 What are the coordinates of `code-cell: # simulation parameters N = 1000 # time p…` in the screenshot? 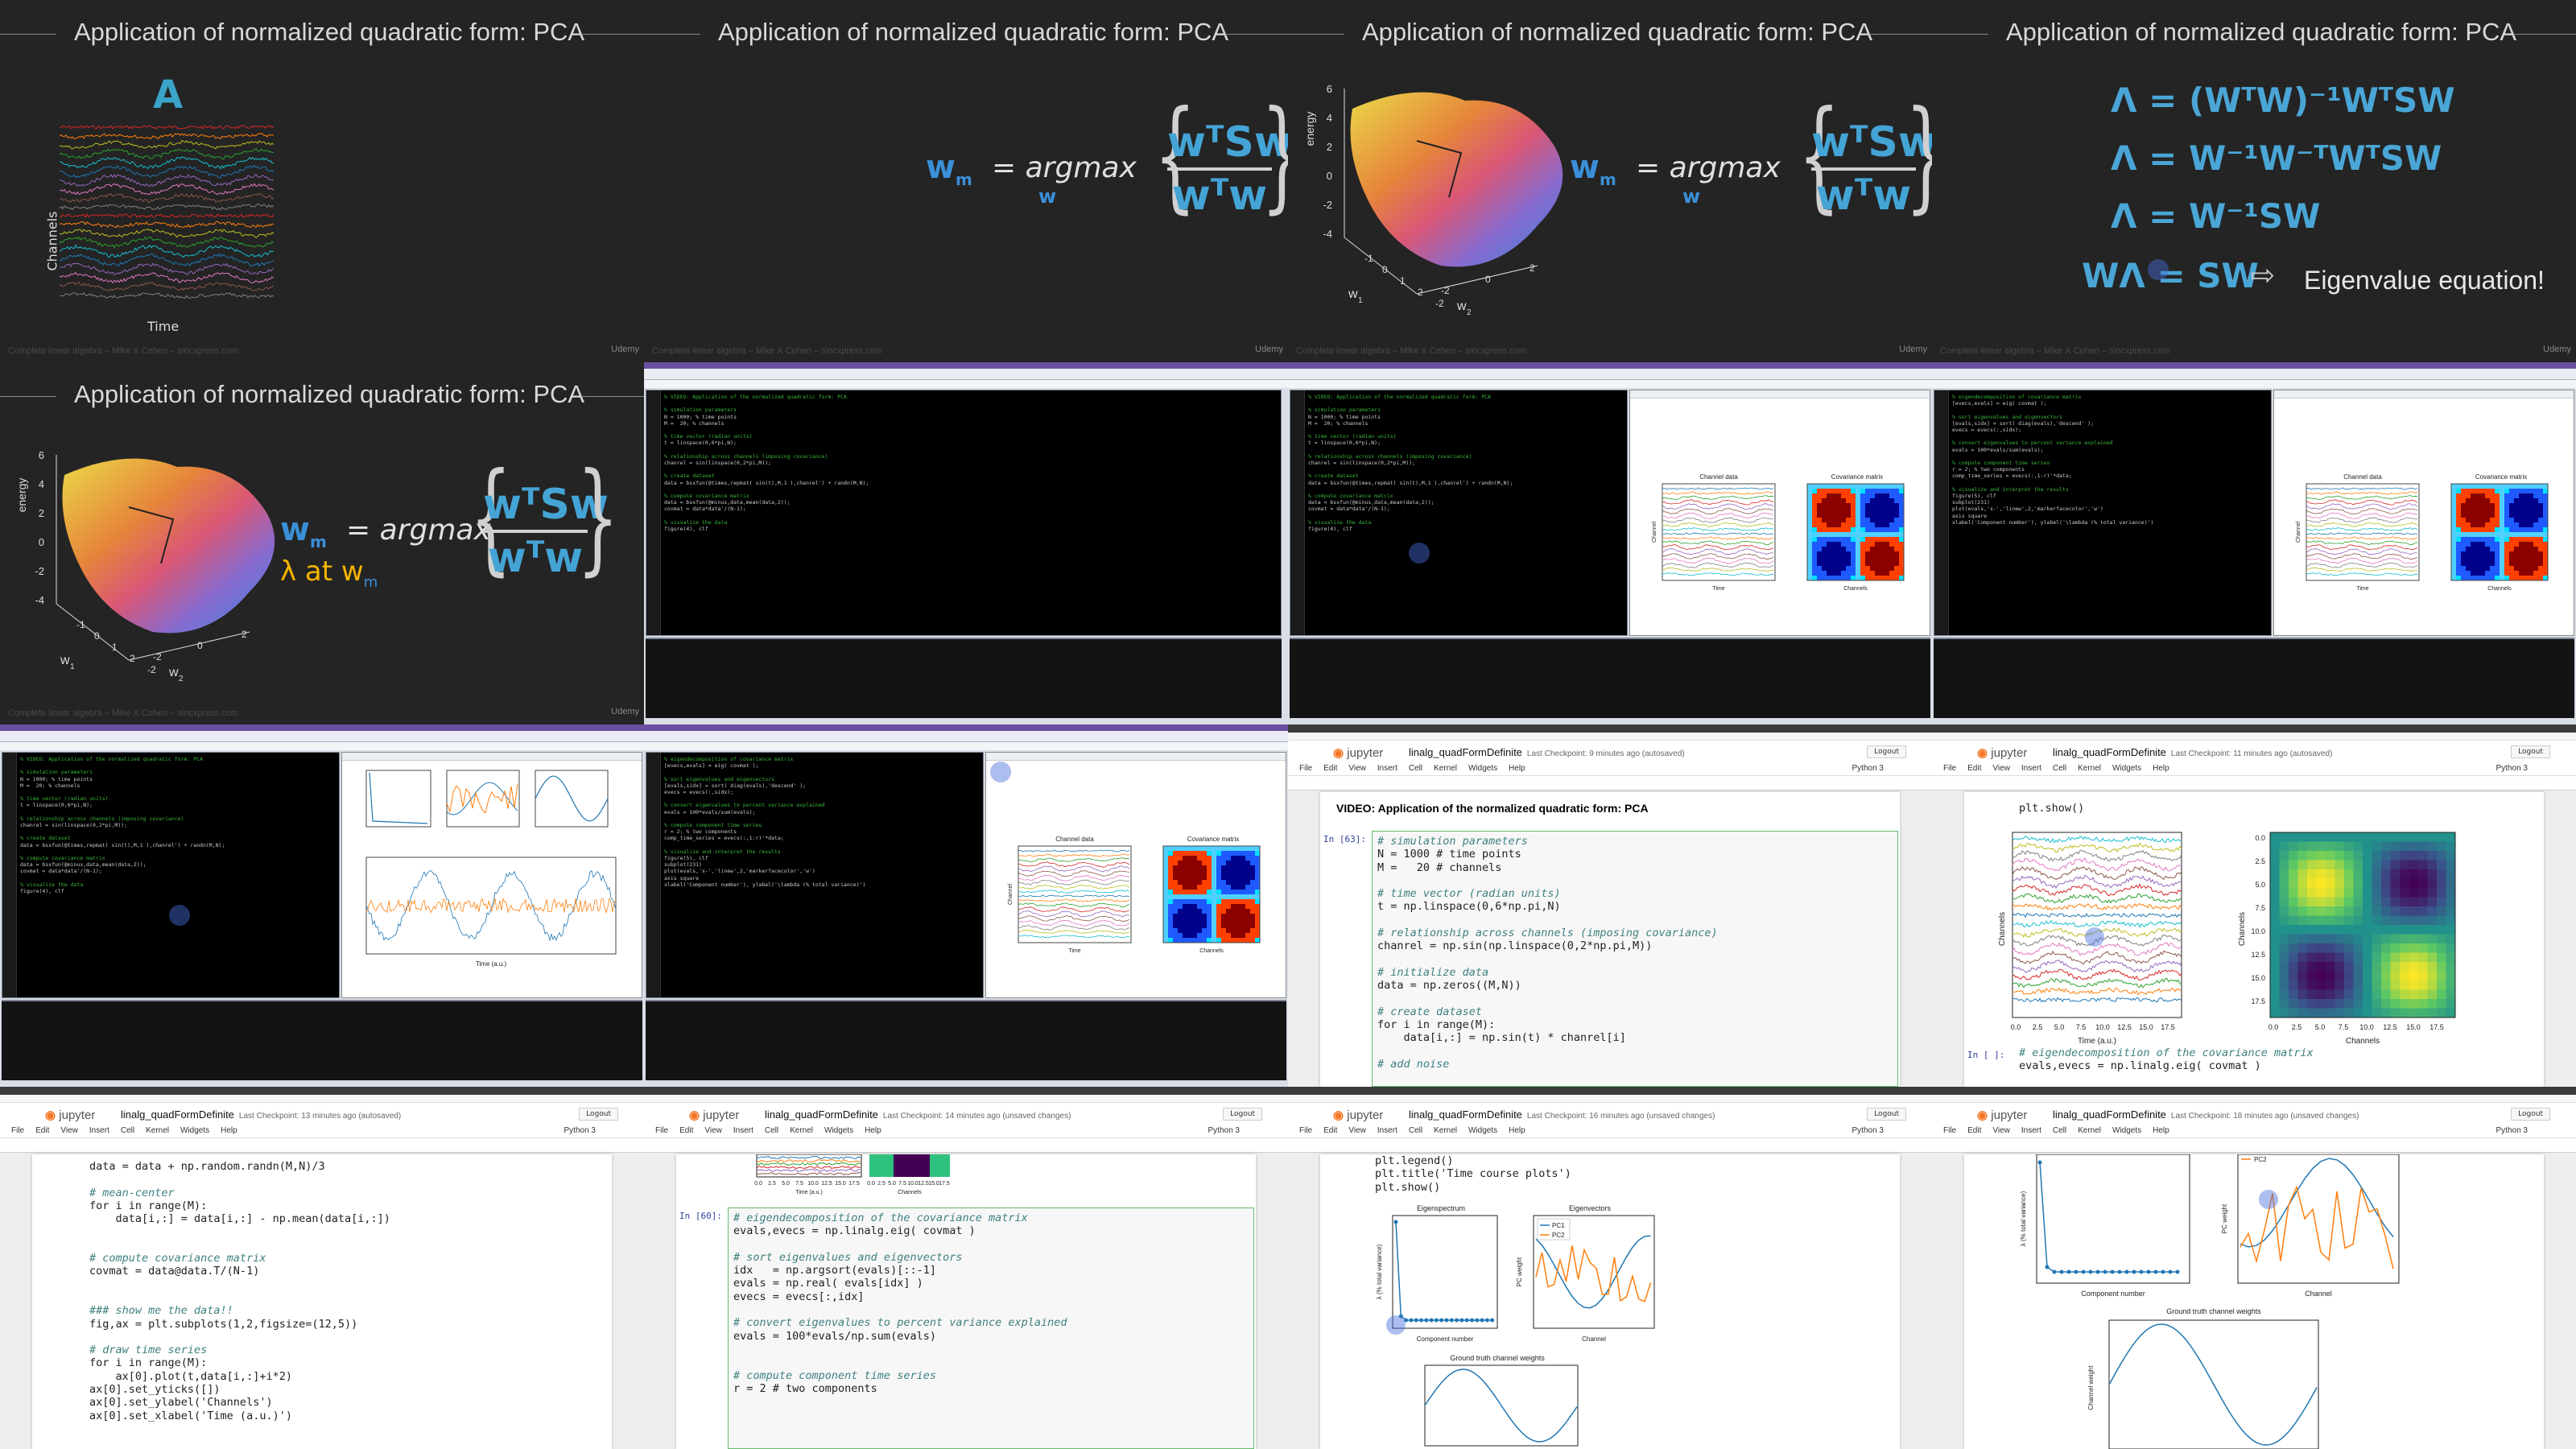 It's located at (1635, 959).